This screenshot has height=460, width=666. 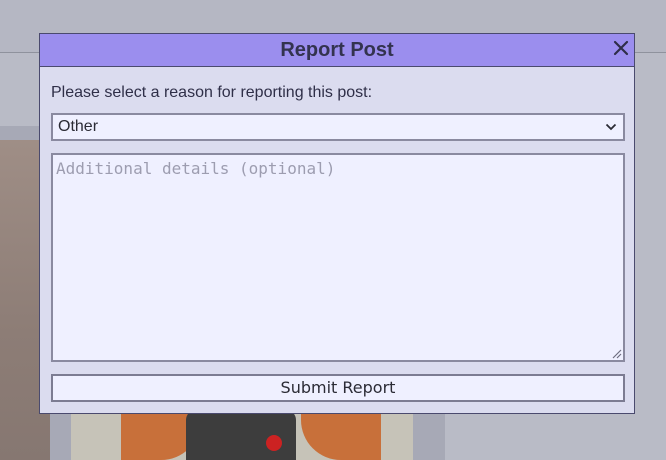 I want to click on reason-select: Other, so click(x=338, y=127).